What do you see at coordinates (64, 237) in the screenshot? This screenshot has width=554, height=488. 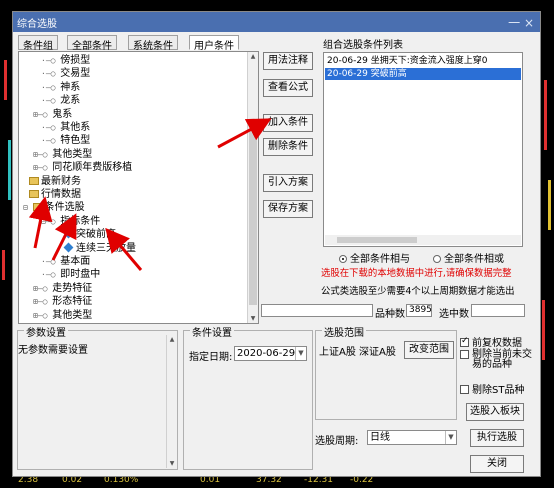 I see `arrow-to-indicator` at bounding box center [64, 237].